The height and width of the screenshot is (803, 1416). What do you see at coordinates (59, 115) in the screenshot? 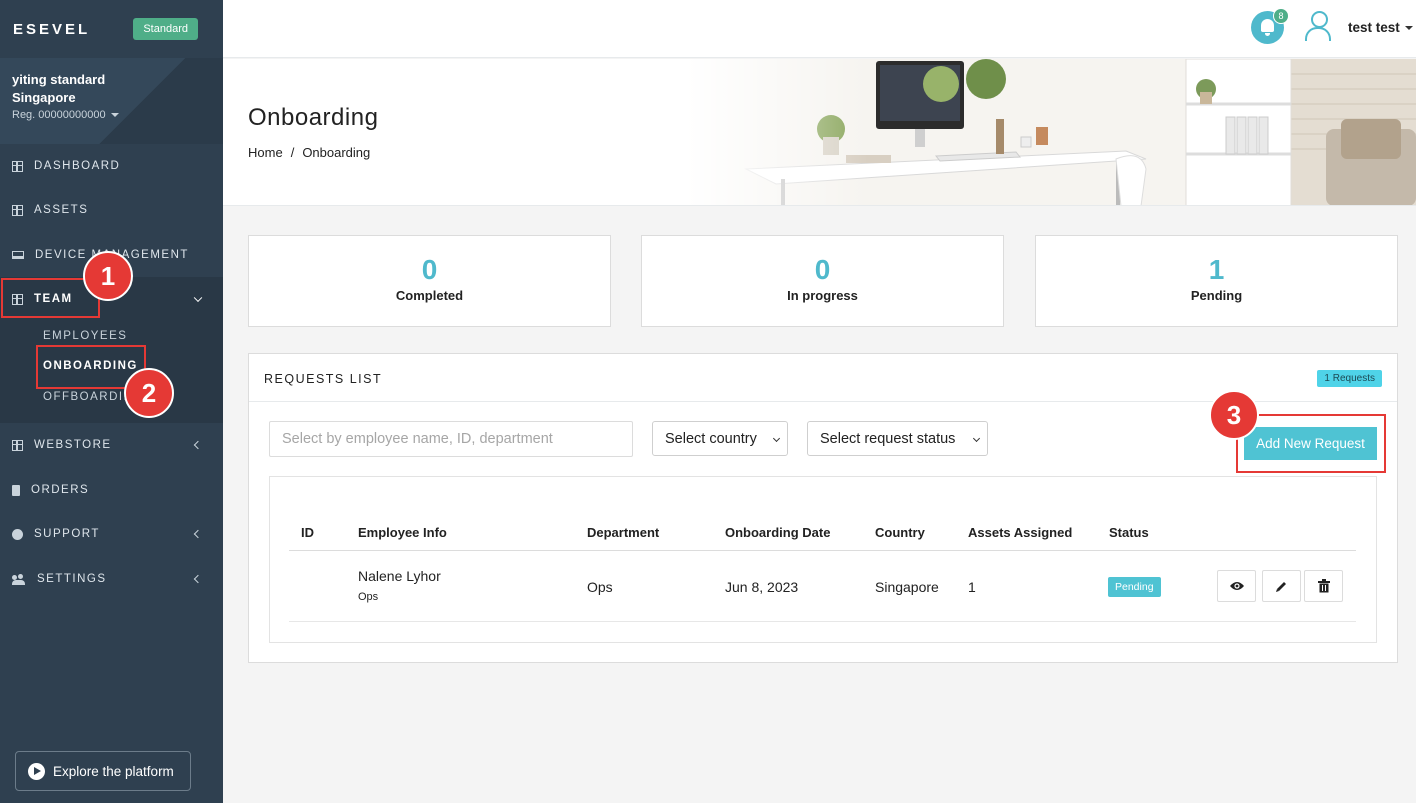
I see `company-reg-number: Reg. 00000000000` at bounding box center [59, 115].